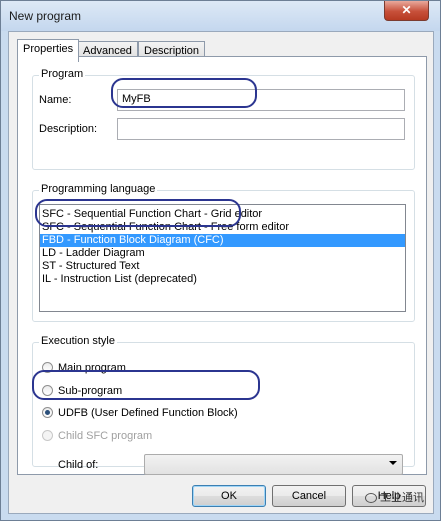 The height and width of the screenshot is (521, 441). Describe the element at coordinates (78, 341) in the screenshot. I see `execution-style-title: Execution style` at that location.